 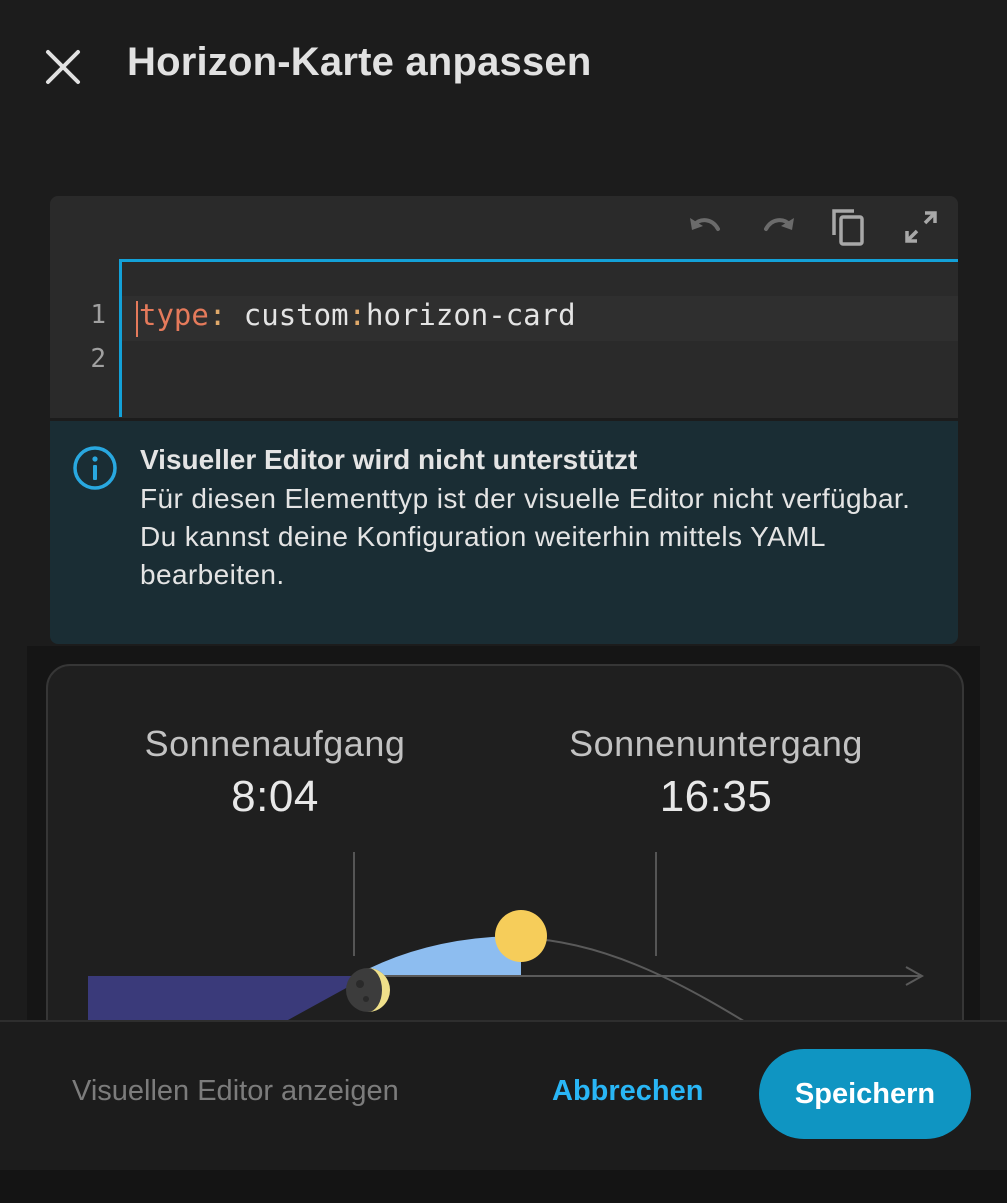 I want to click on yaml-value-prefix: custom, so click(x=296, y=315).